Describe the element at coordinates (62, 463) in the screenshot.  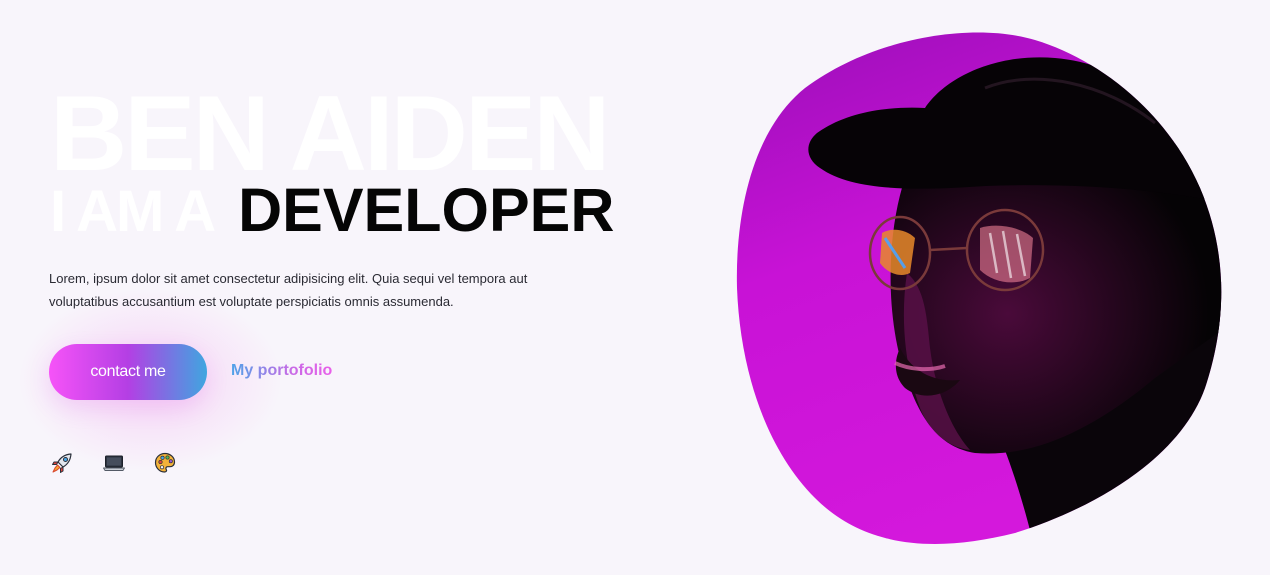
I see `rocket-icon` at that location.